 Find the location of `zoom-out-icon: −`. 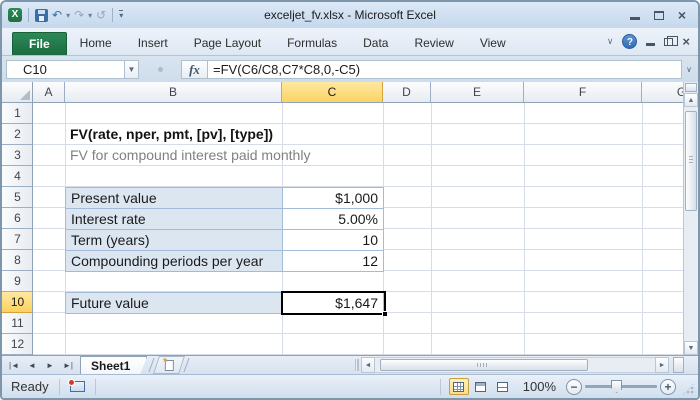

zoom-out-icon: − is located at coordinates (574, 386).